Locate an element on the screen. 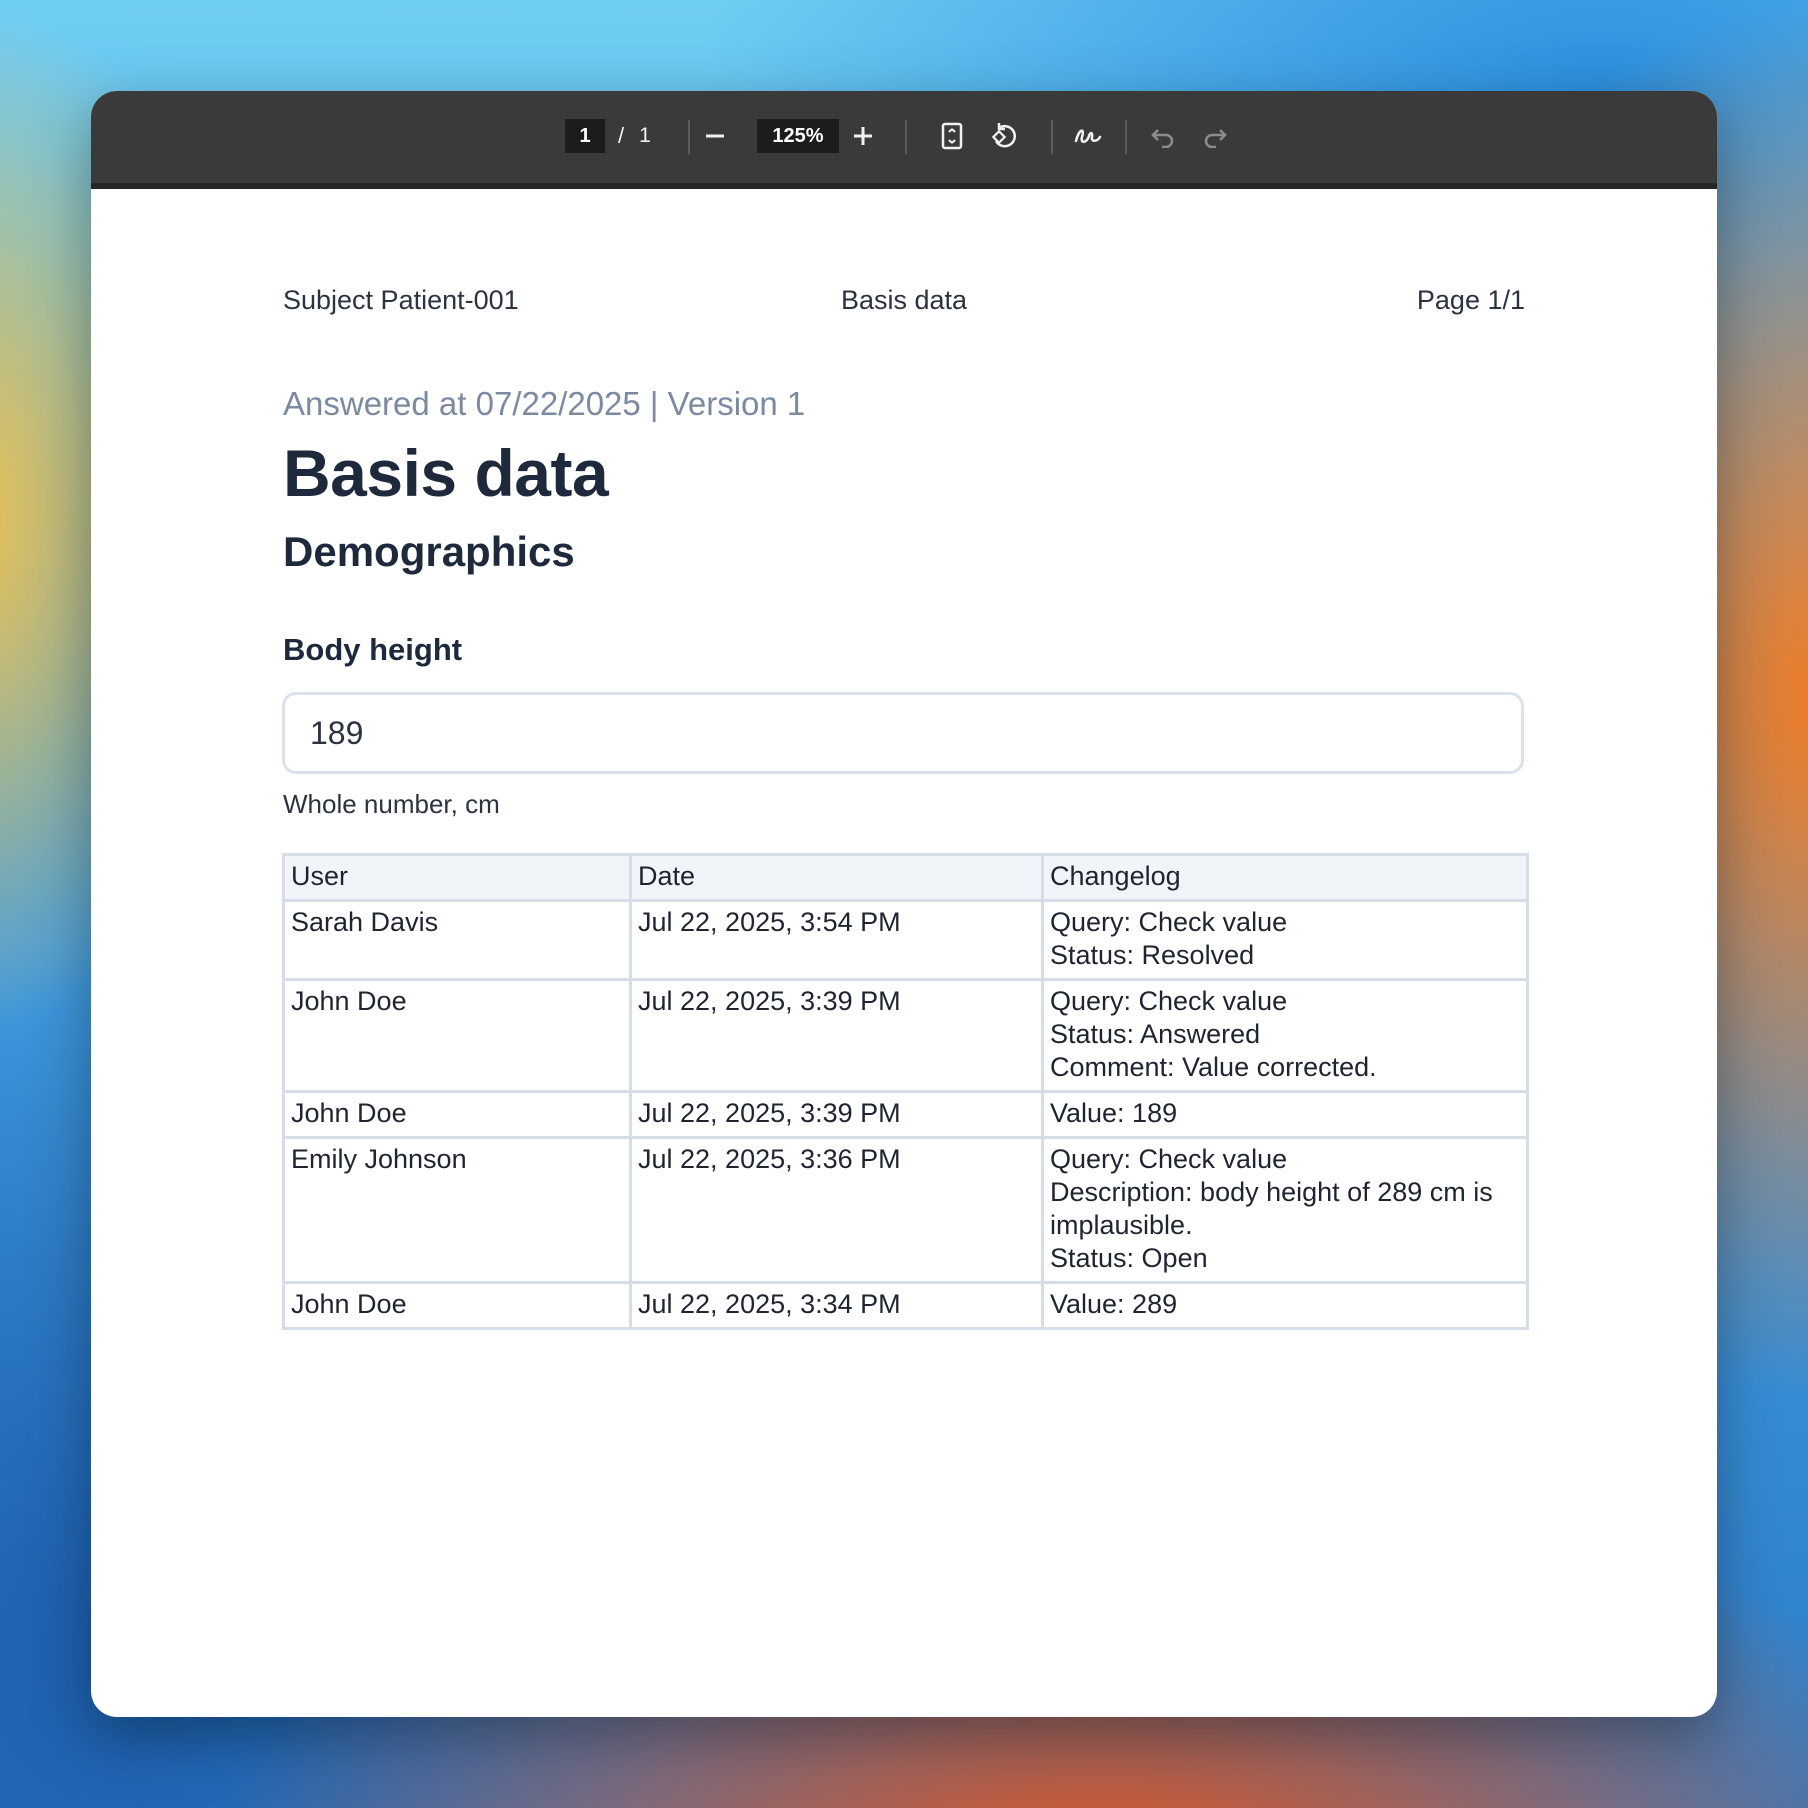 This screenshot has height=1808, width=1808. rotate-button is located at coordinates (1004, 136).